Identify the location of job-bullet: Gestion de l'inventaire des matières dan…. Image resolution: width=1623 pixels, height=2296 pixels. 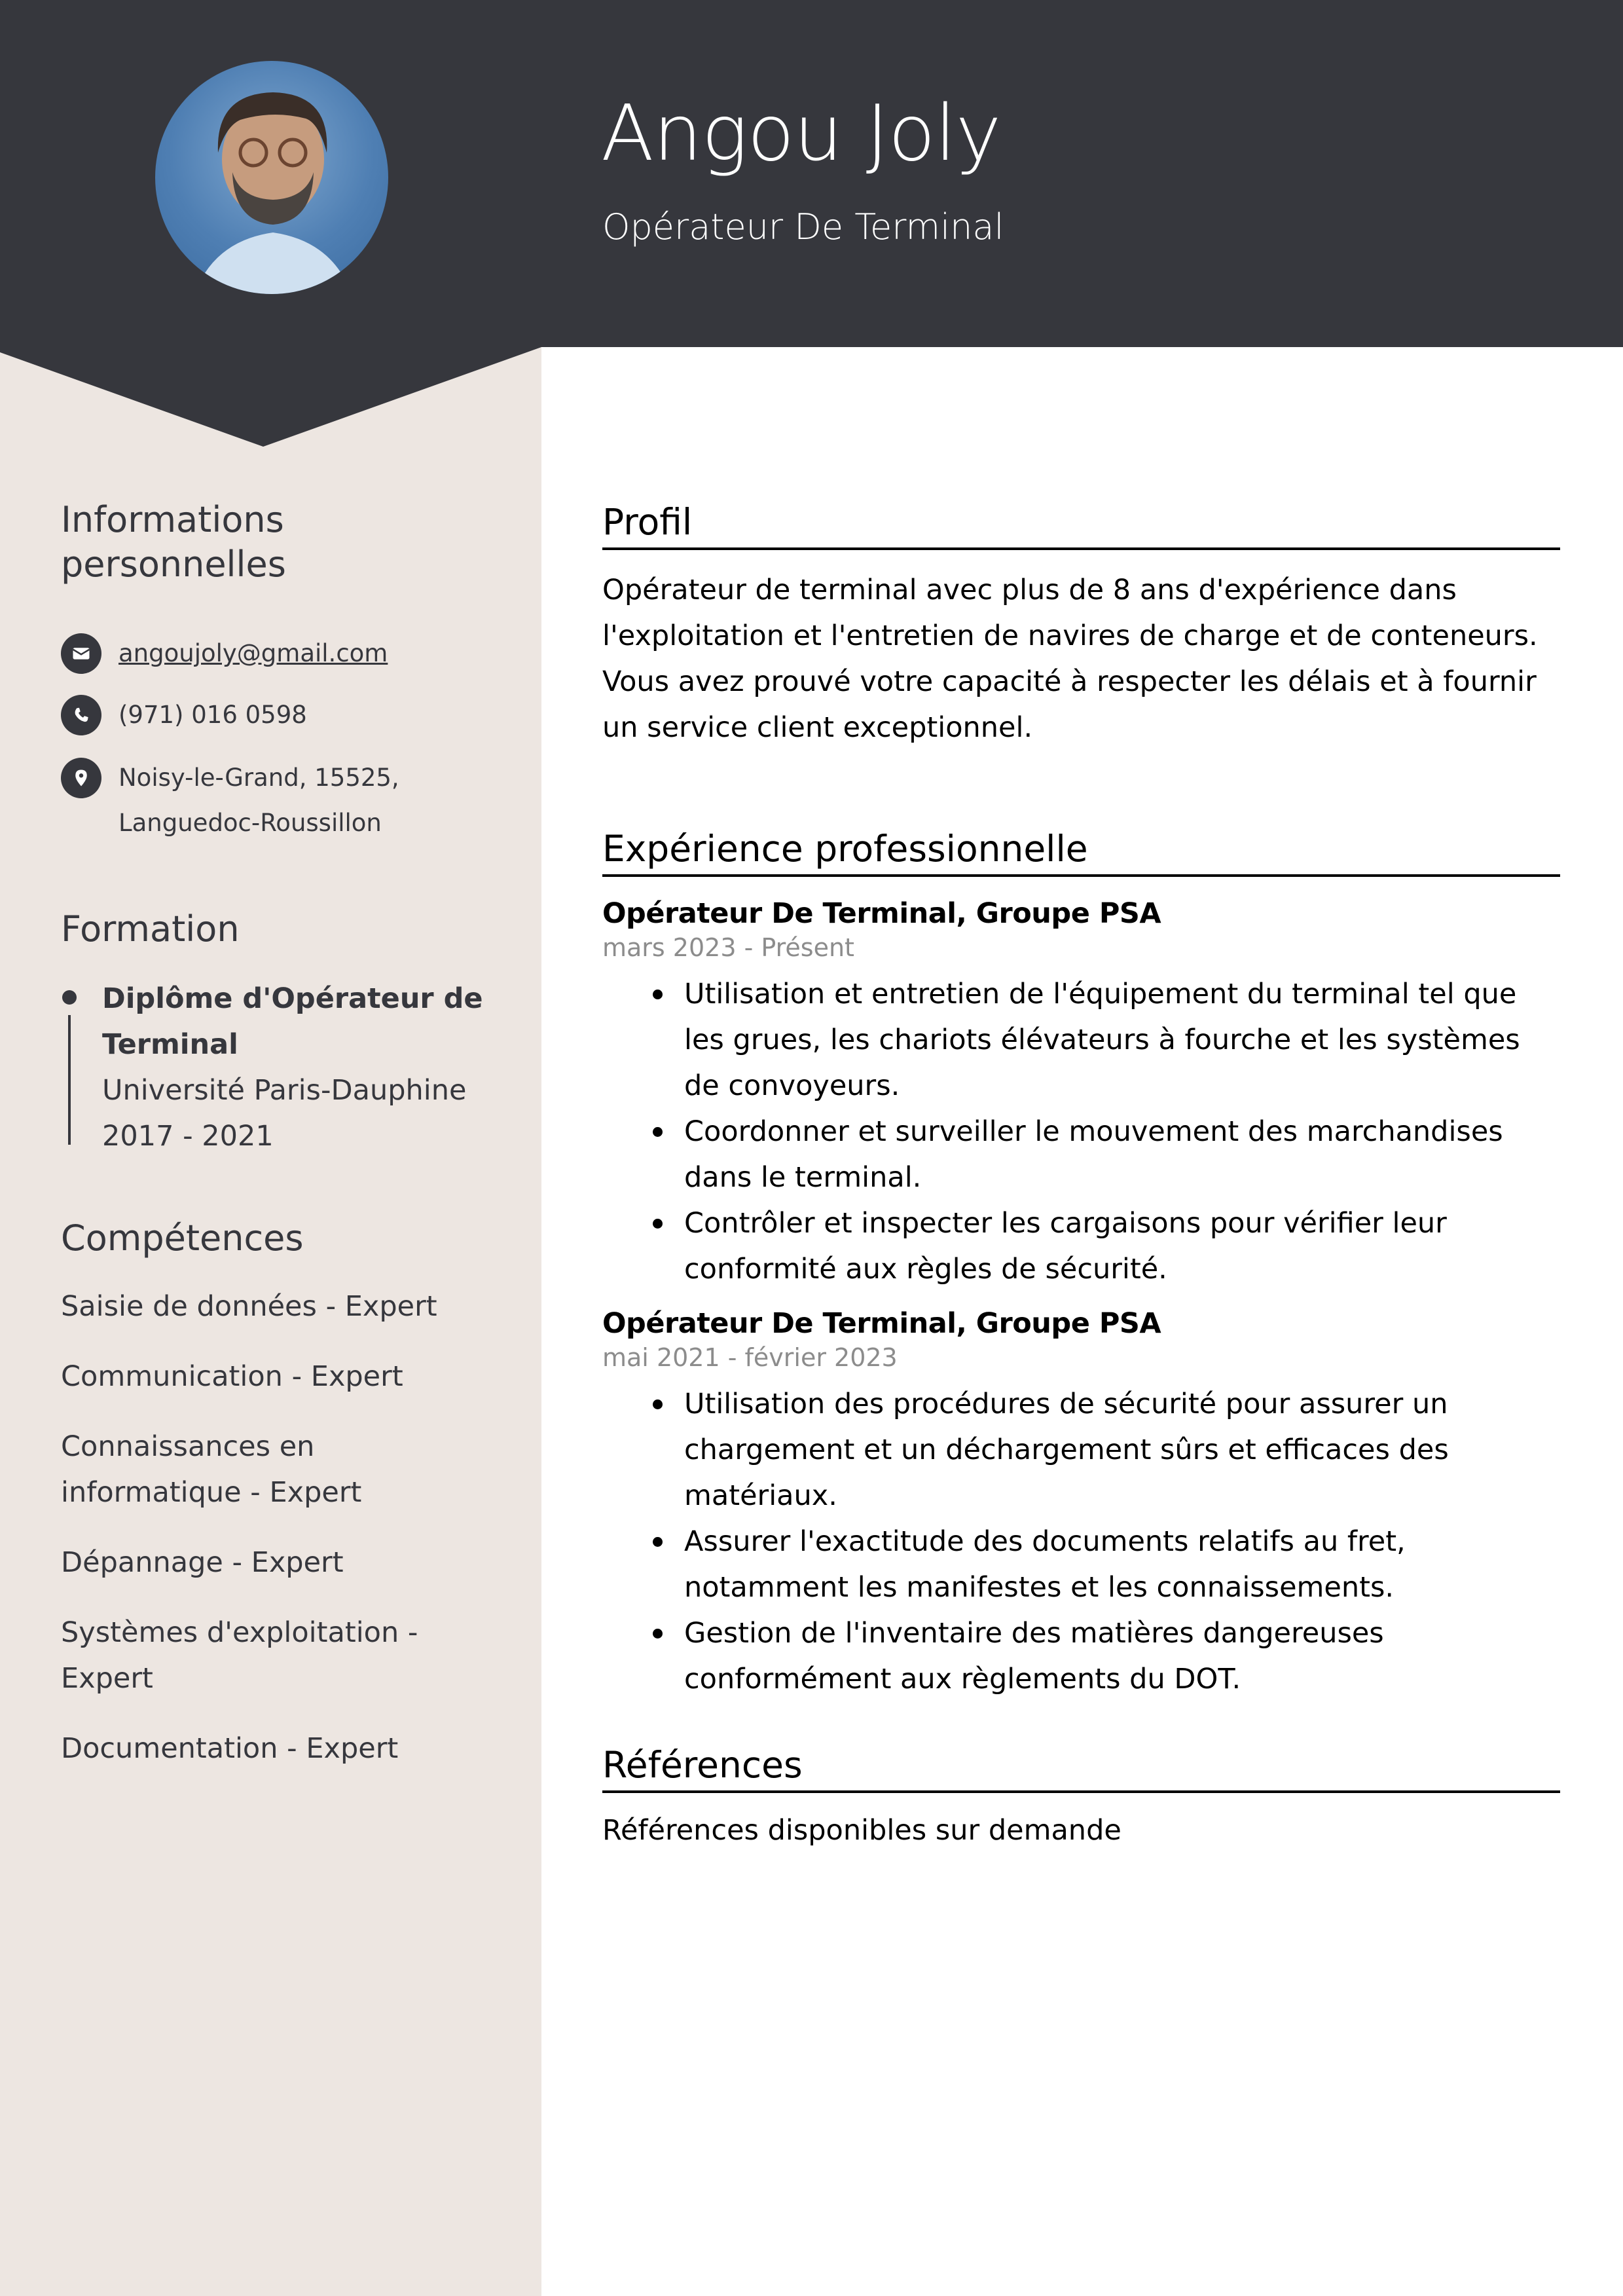
(1106, 1656).